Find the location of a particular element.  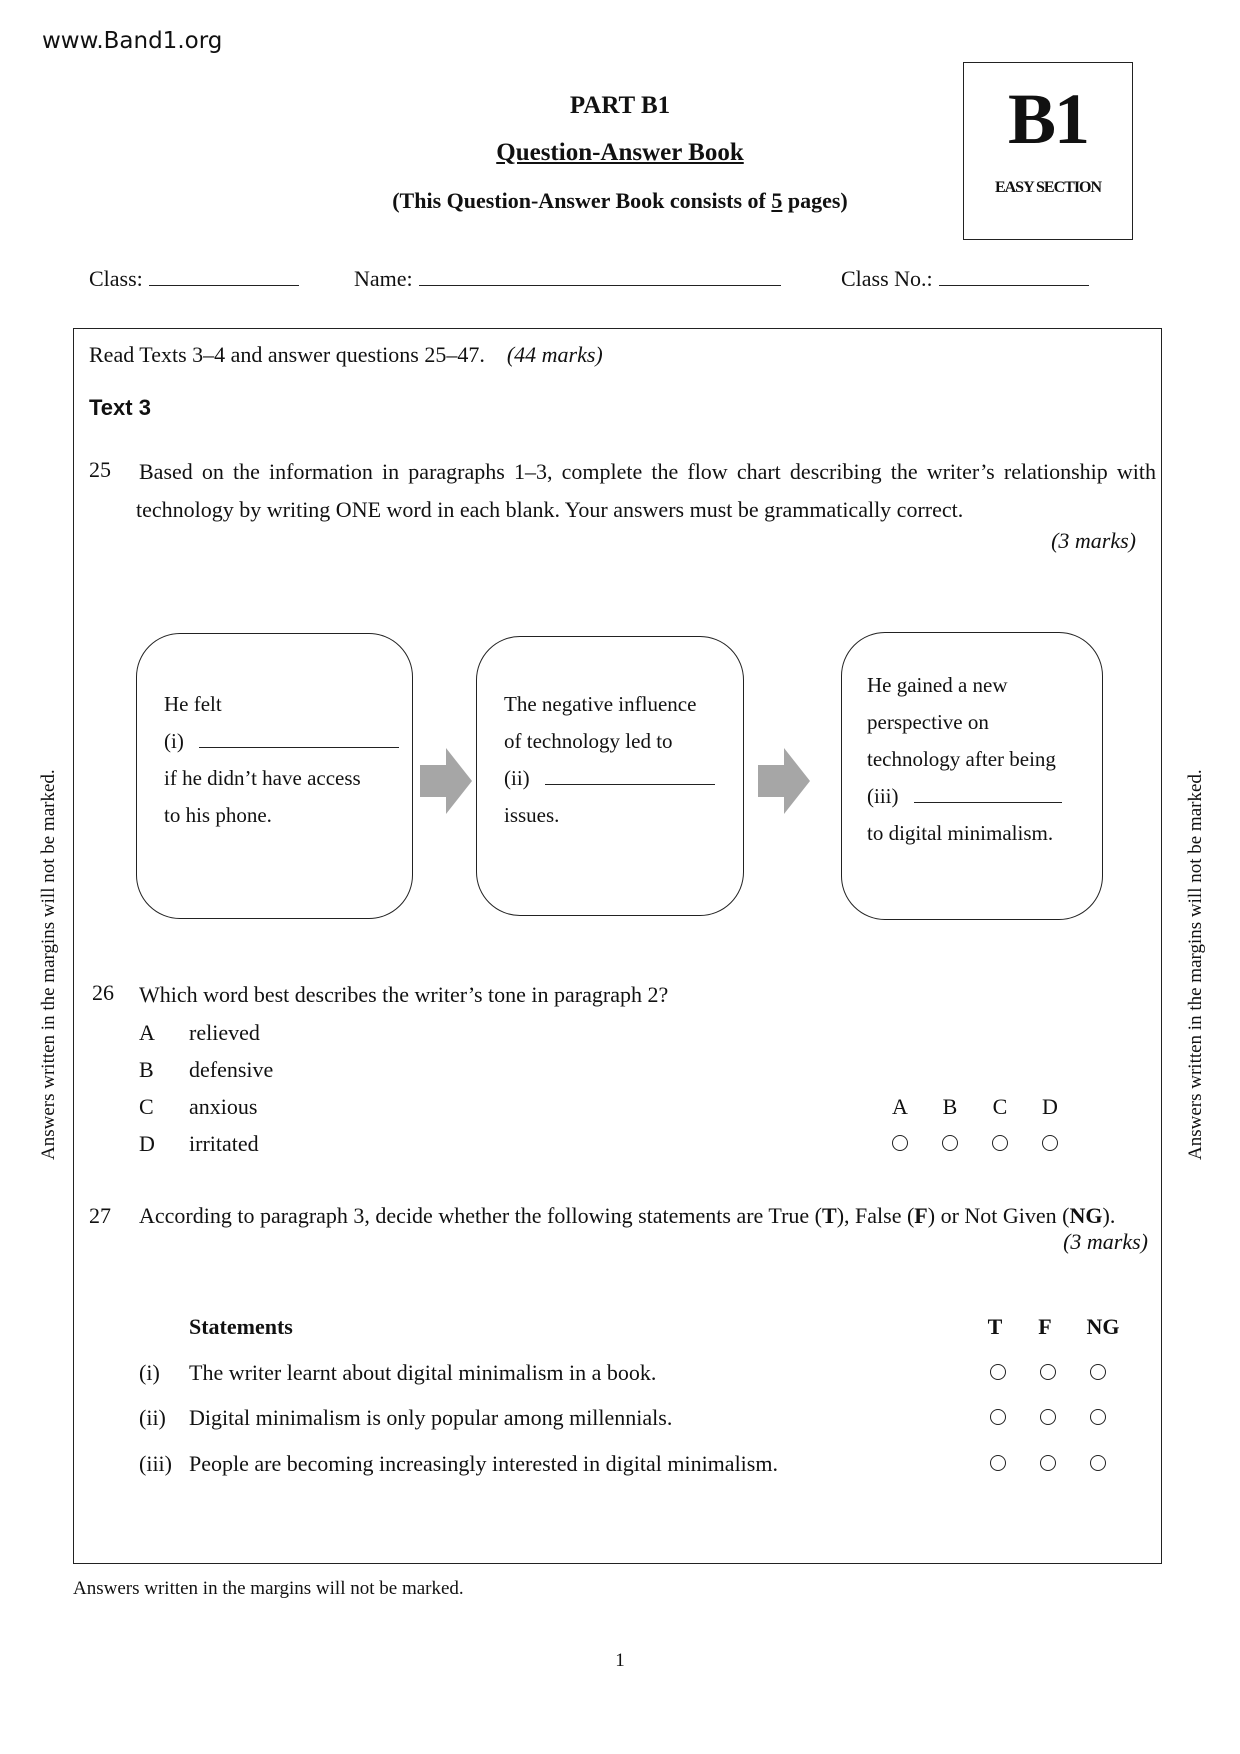

section-badge: B1 EASY SECTION is located at coordinates (1048, 151).